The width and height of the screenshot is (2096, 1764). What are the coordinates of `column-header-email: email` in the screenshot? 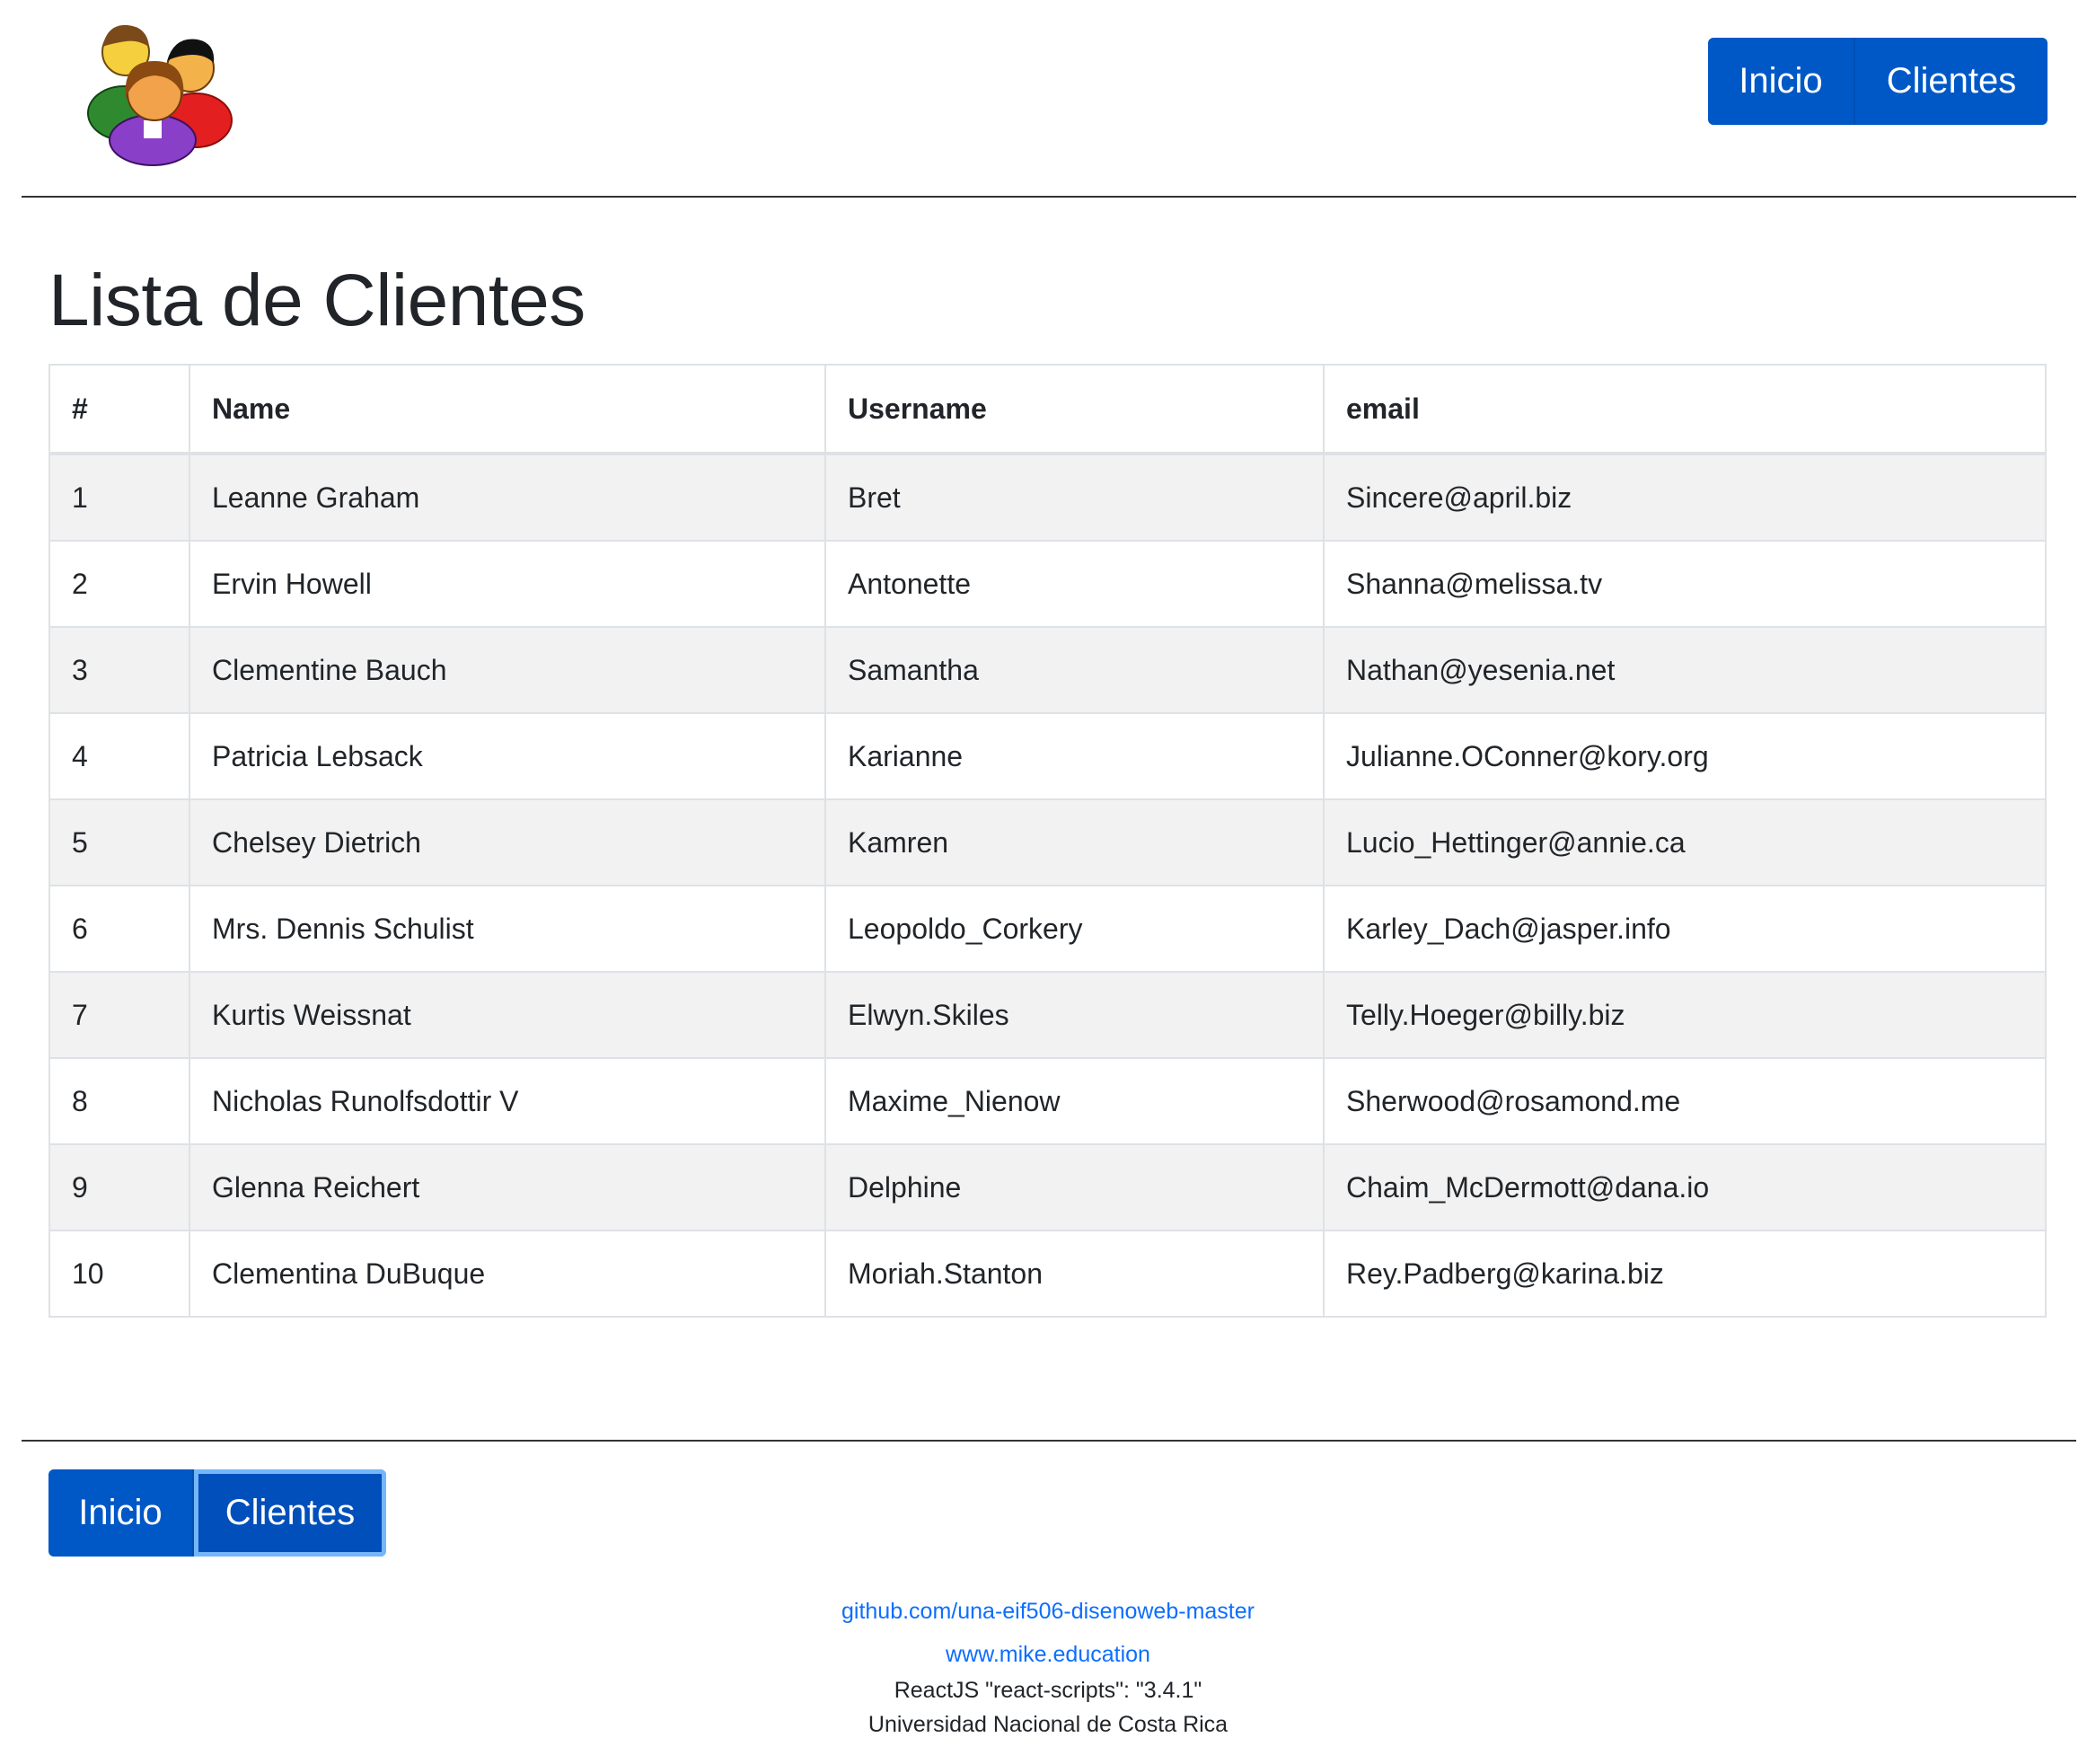 It's located at (1685, 410).